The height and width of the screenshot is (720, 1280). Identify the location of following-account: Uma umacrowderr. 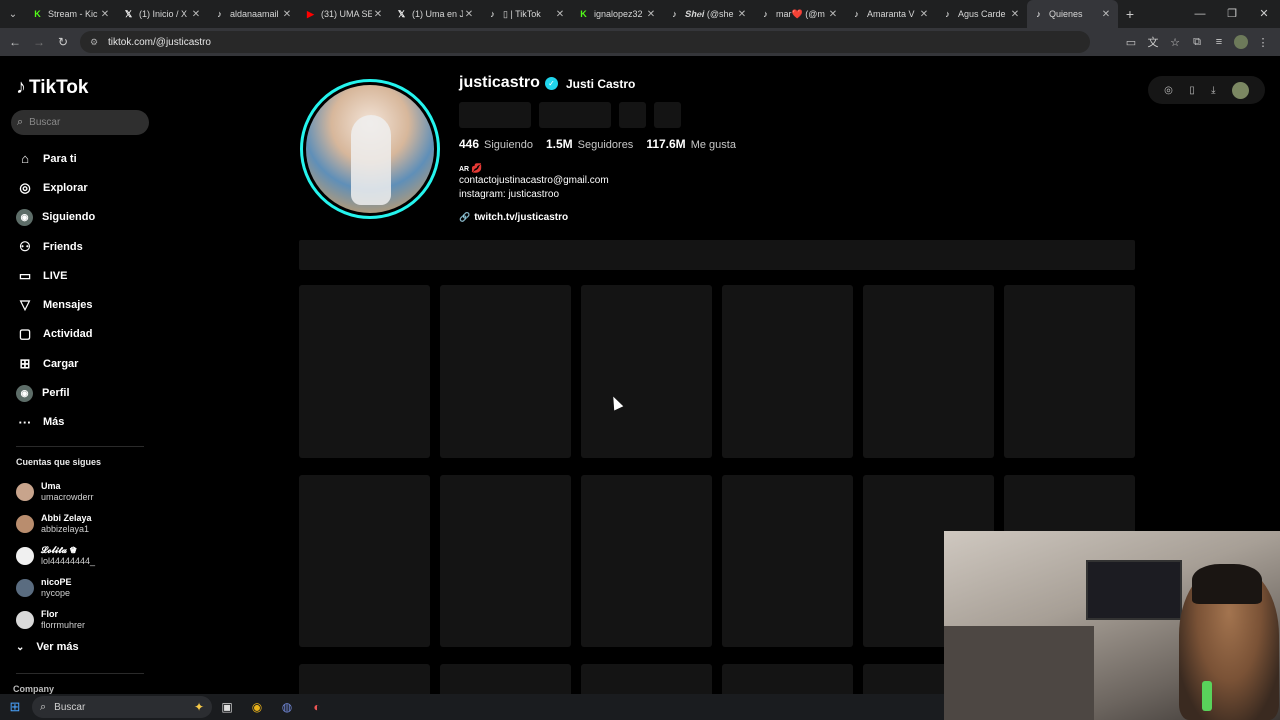
(55, 492).